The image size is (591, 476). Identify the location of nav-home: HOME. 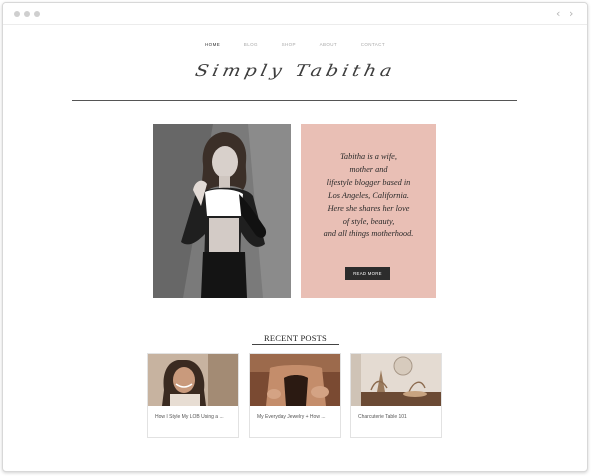
(212, 44).